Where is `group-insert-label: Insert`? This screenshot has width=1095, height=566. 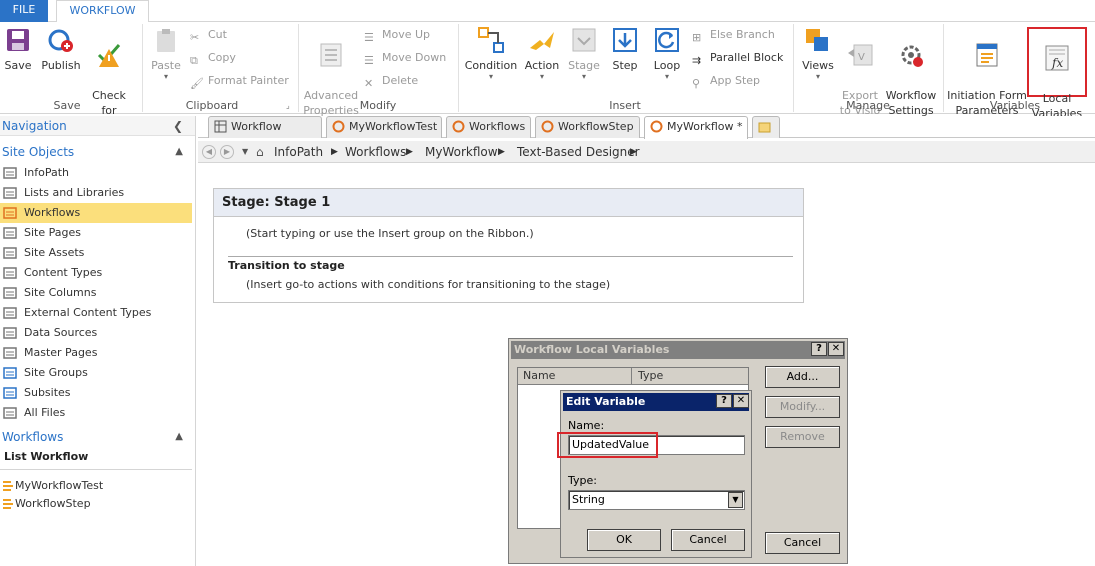 group-insert-label: Insert is located at coordinates (625, 105).